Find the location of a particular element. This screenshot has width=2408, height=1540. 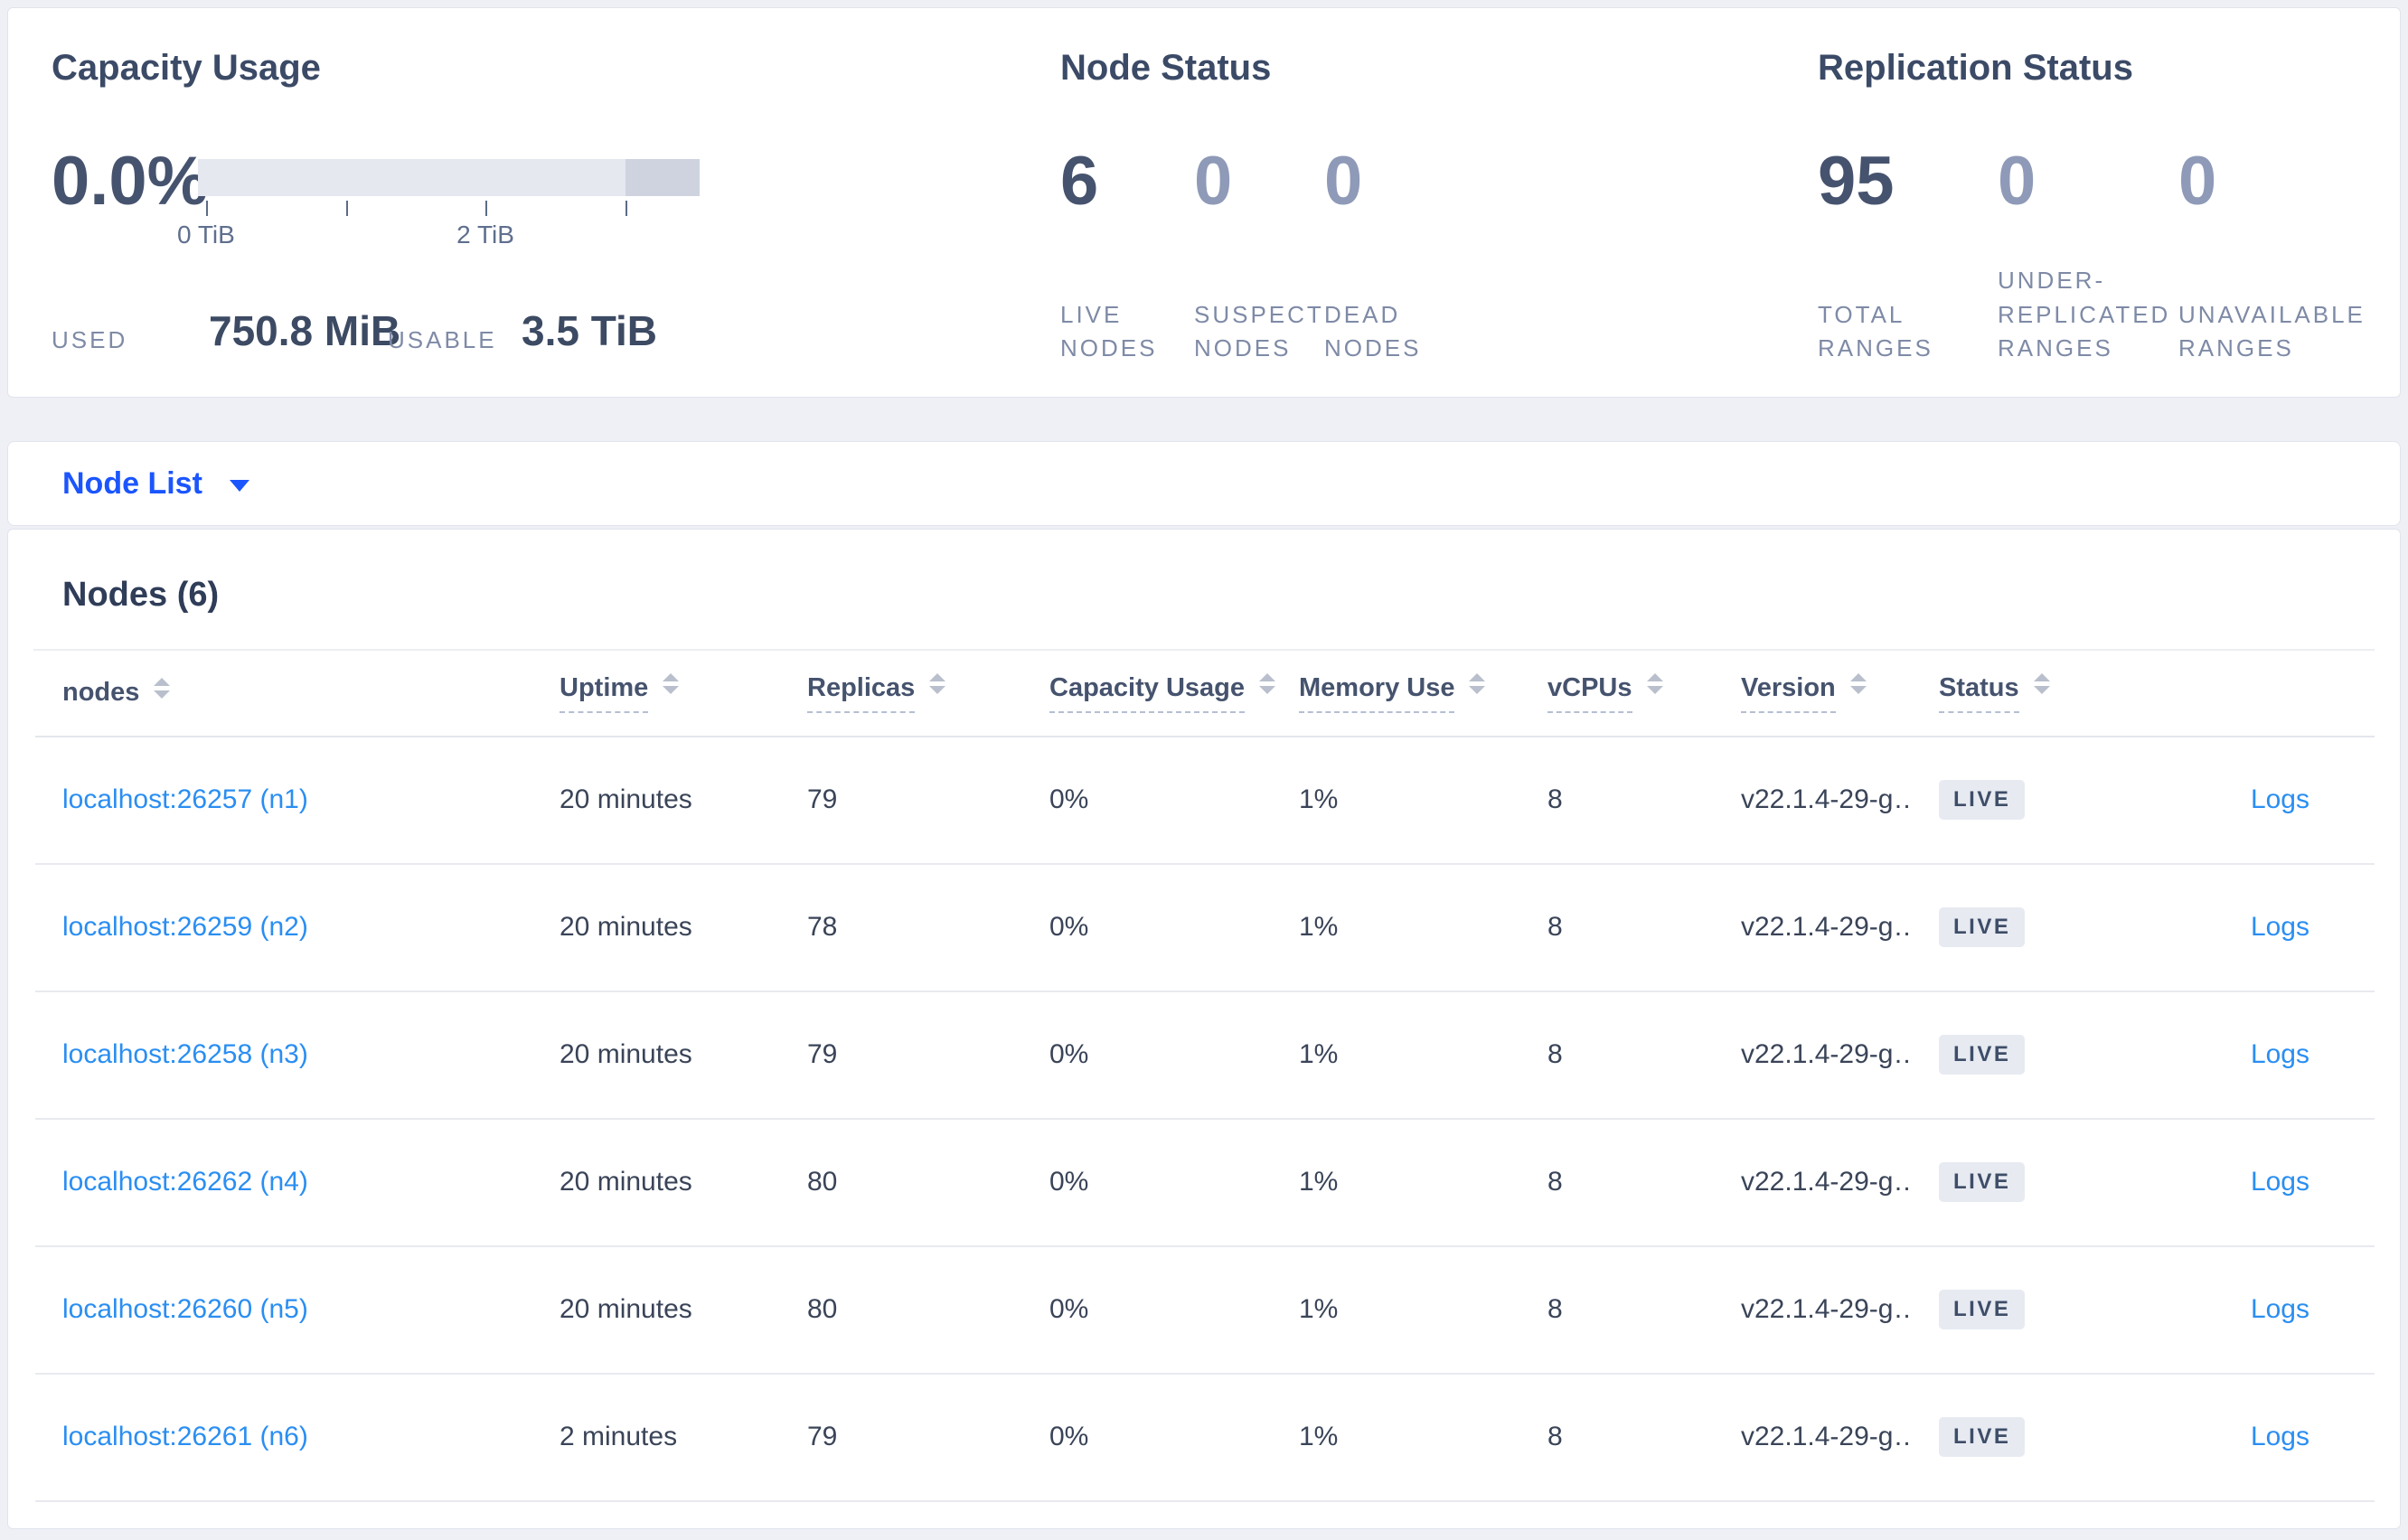

node-address-cell: localhost:26261 (n6) is located at coordinates (283, 1437).